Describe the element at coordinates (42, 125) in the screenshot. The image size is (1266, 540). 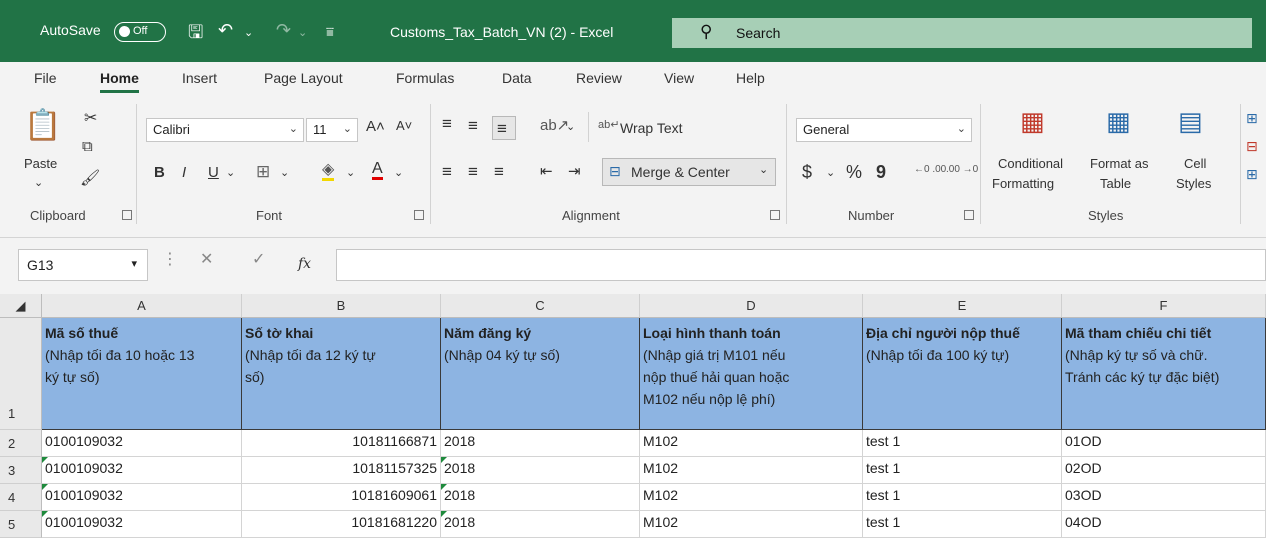
I see `paste-icon: 📋` at that location.